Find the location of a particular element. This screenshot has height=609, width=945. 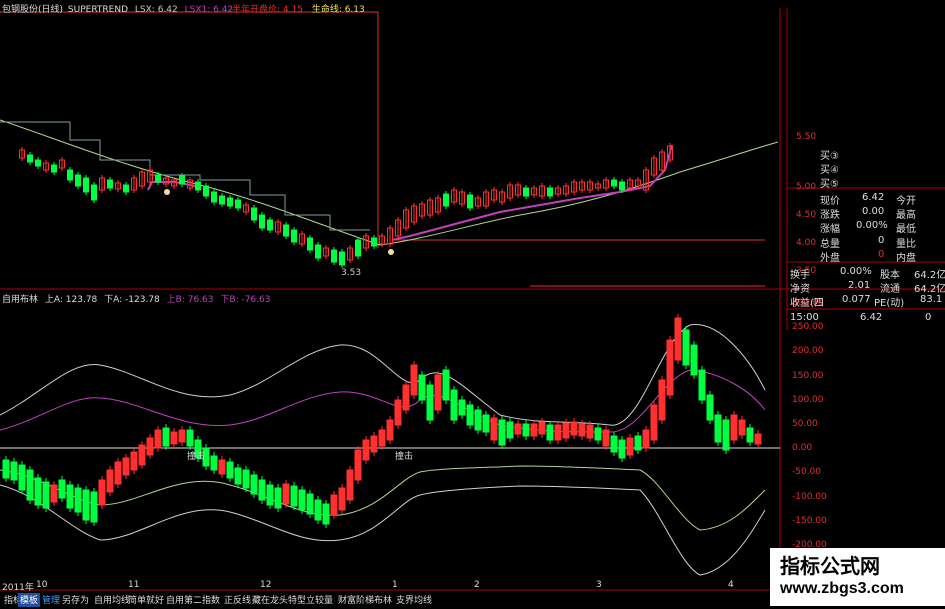

time-axis-tick: 12 is located at coordinates (266, 585).